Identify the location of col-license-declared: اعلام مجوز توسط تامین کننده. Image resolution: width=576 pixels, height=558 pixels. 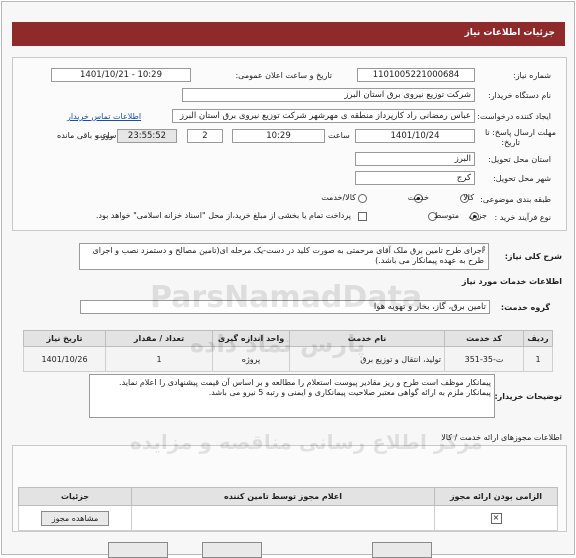
(283, 496).